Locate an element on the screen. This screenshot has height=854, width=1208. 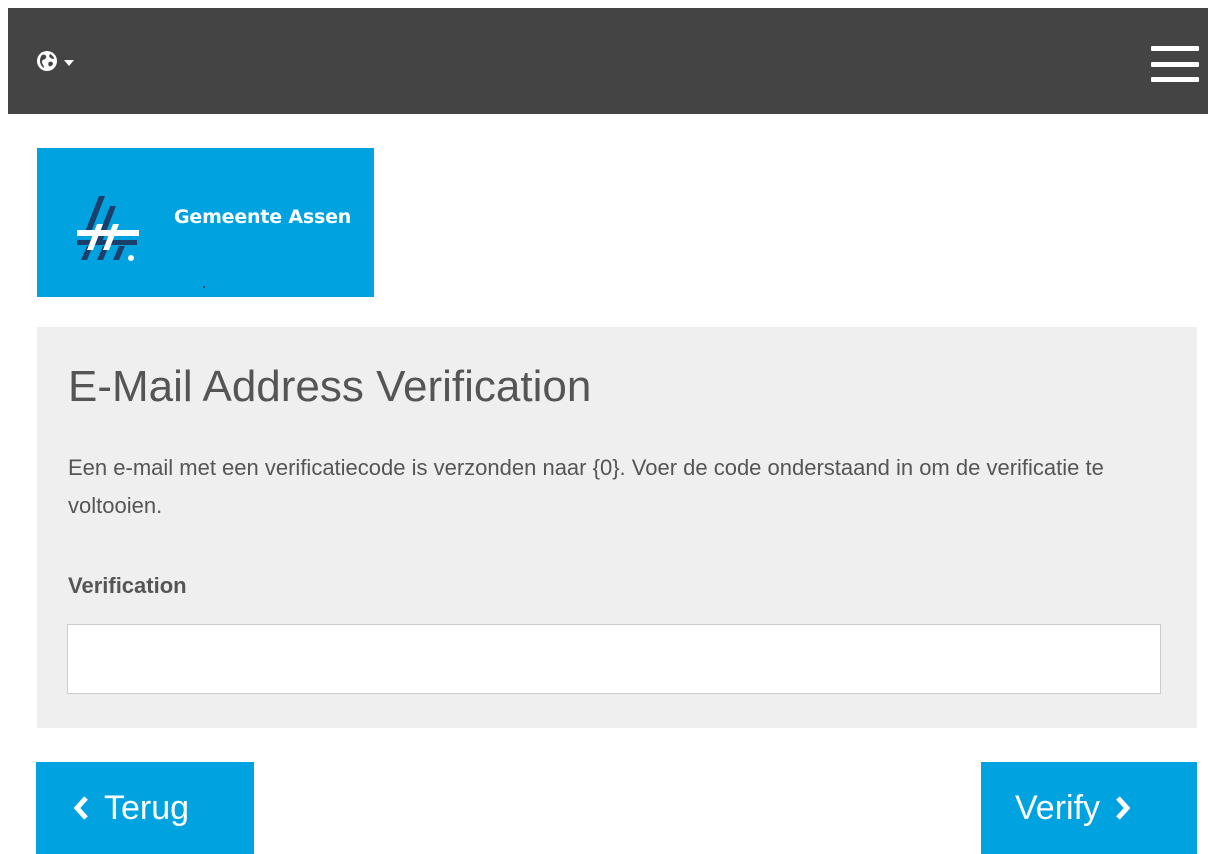
verify-button: Verify is located at coordinates (1089, 808).